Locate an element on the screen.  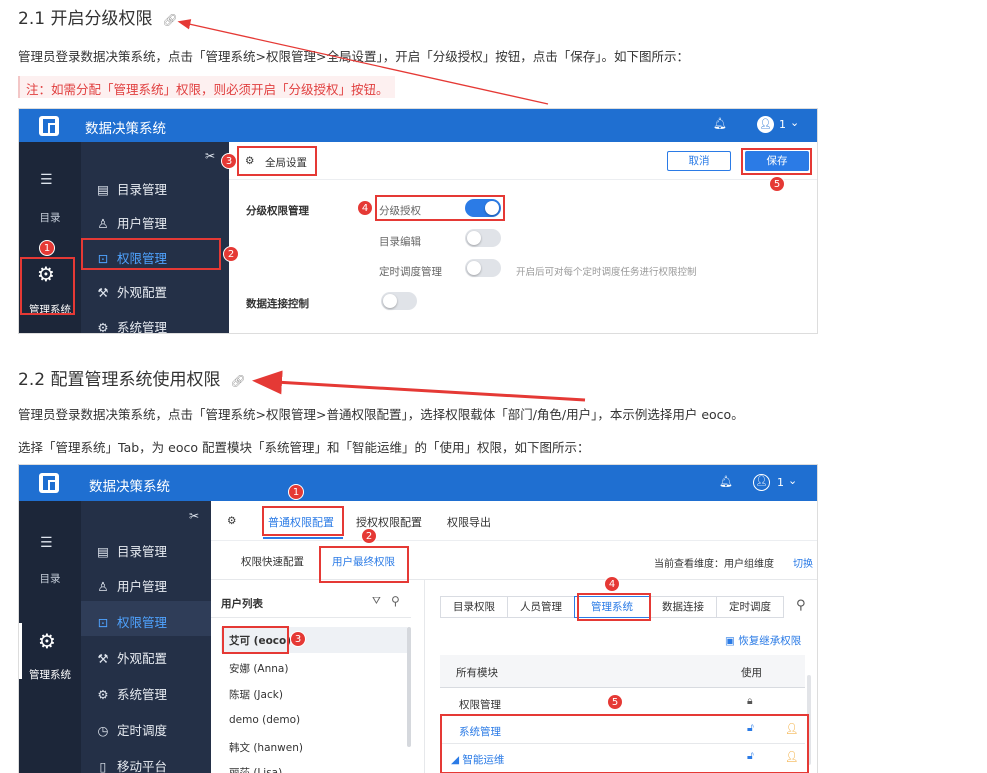
tab-quick-config: 权限快速配置 is located at coordinates (272, 561).